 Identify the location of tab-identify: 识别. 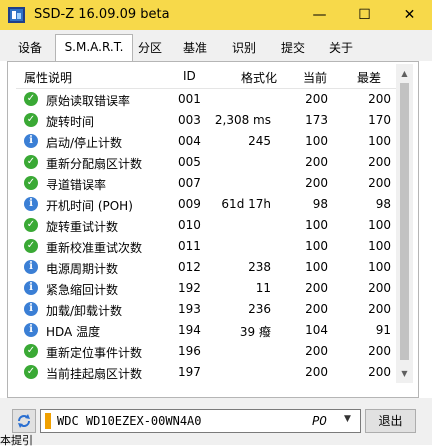
(244, 48).